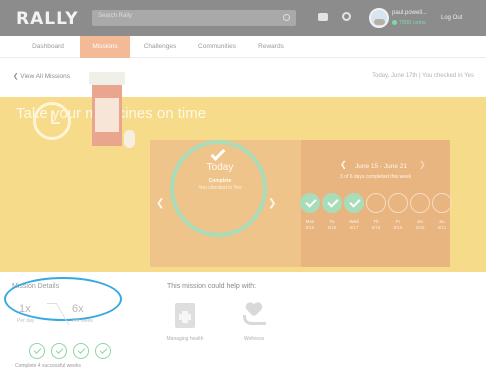 The height and width of the screenshot is (369, 486). Describe the element at coordinates (212, 286) in the screenshot. I see `help-title: This mission could help with:` at that location.